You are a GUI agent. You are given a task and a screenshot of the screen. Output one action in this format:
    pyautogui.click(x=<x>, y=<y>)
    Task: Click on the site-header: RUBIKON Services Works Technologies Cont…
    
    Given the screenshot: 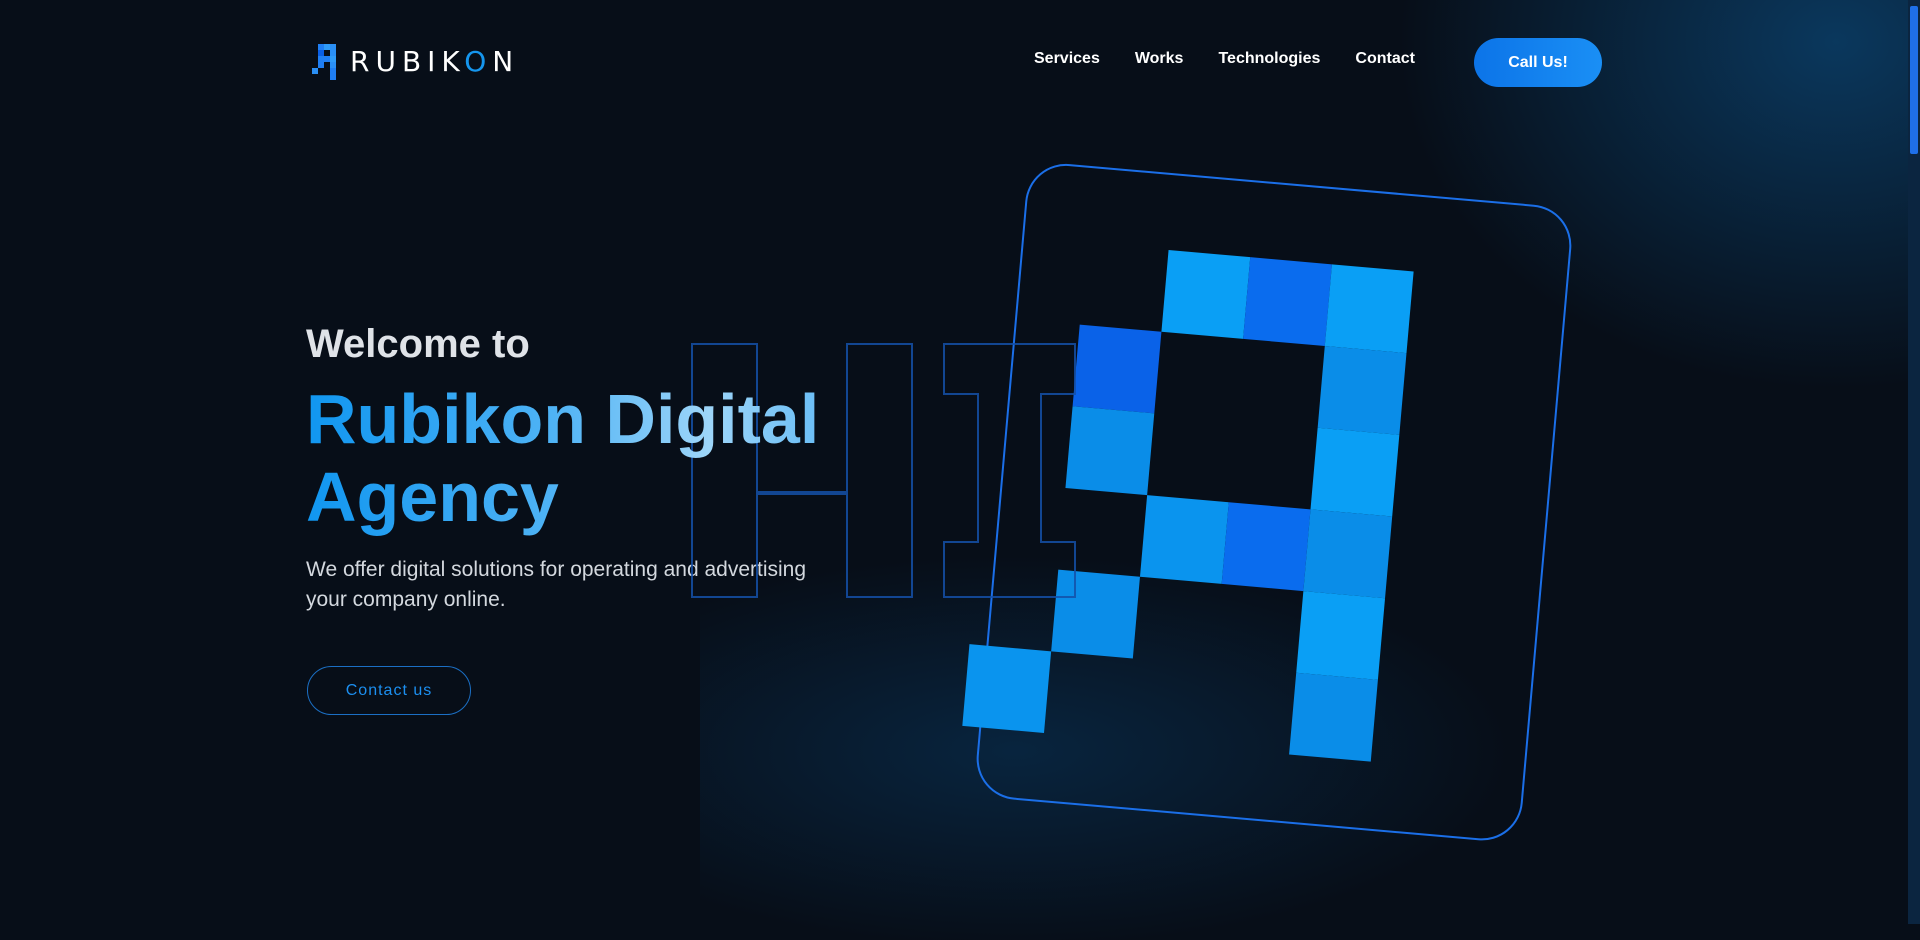 What is the action you would take?
    pyautogui.click(x=954, y=62)
    